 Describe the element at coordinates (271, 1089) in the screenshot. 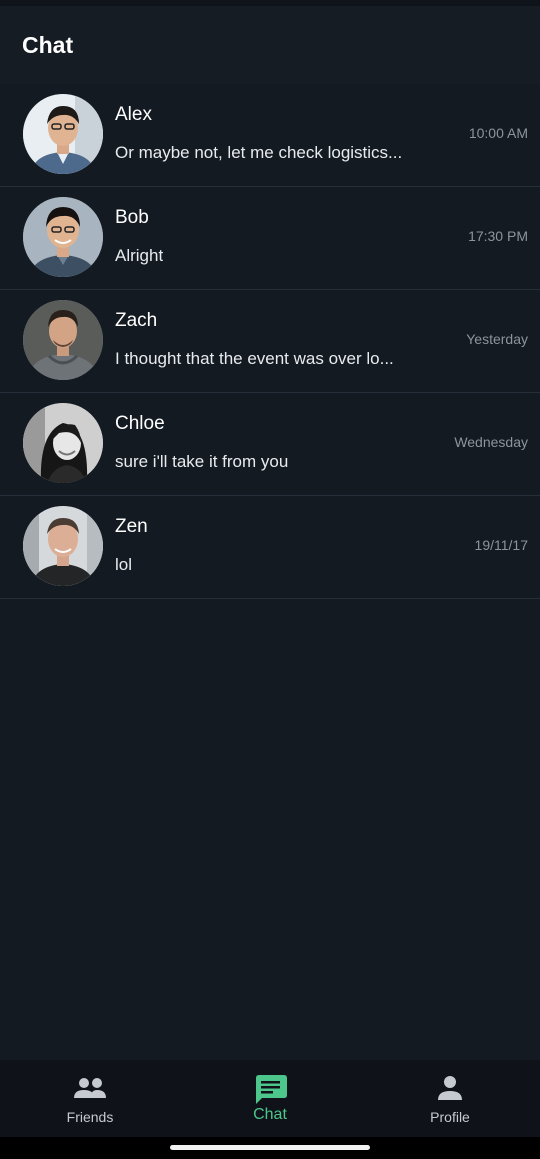

I see `chat-bubble-icon` at that location.